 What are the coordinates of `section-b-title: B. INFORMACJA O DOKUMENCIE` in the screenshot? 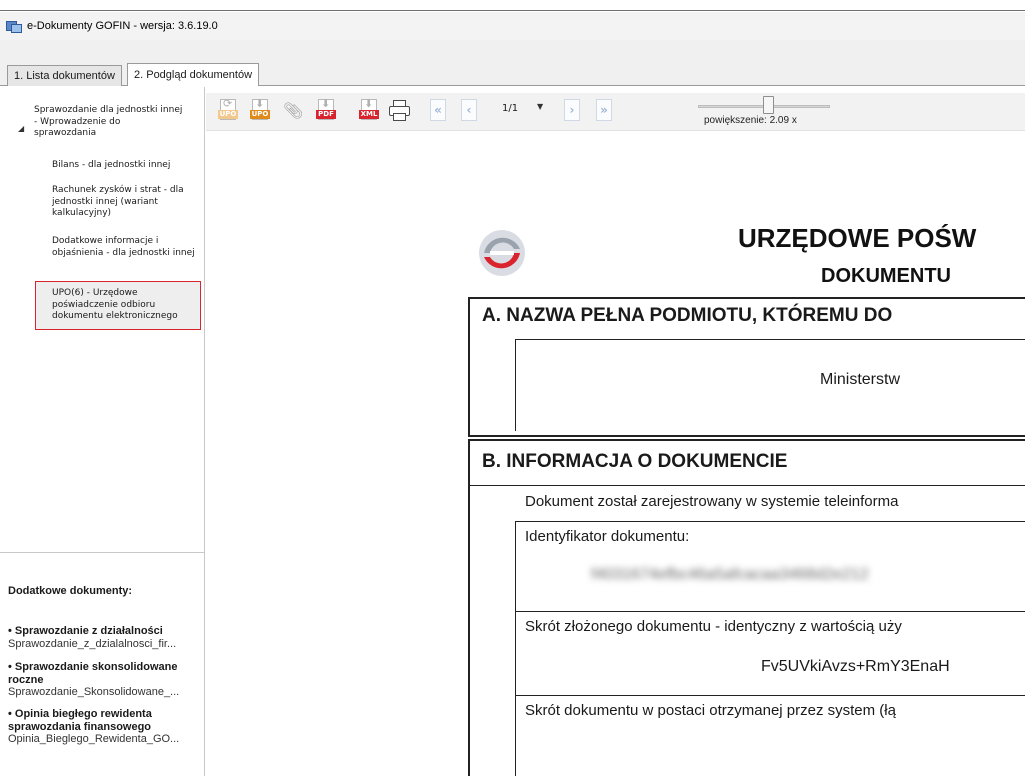 It's located at (635, 461).